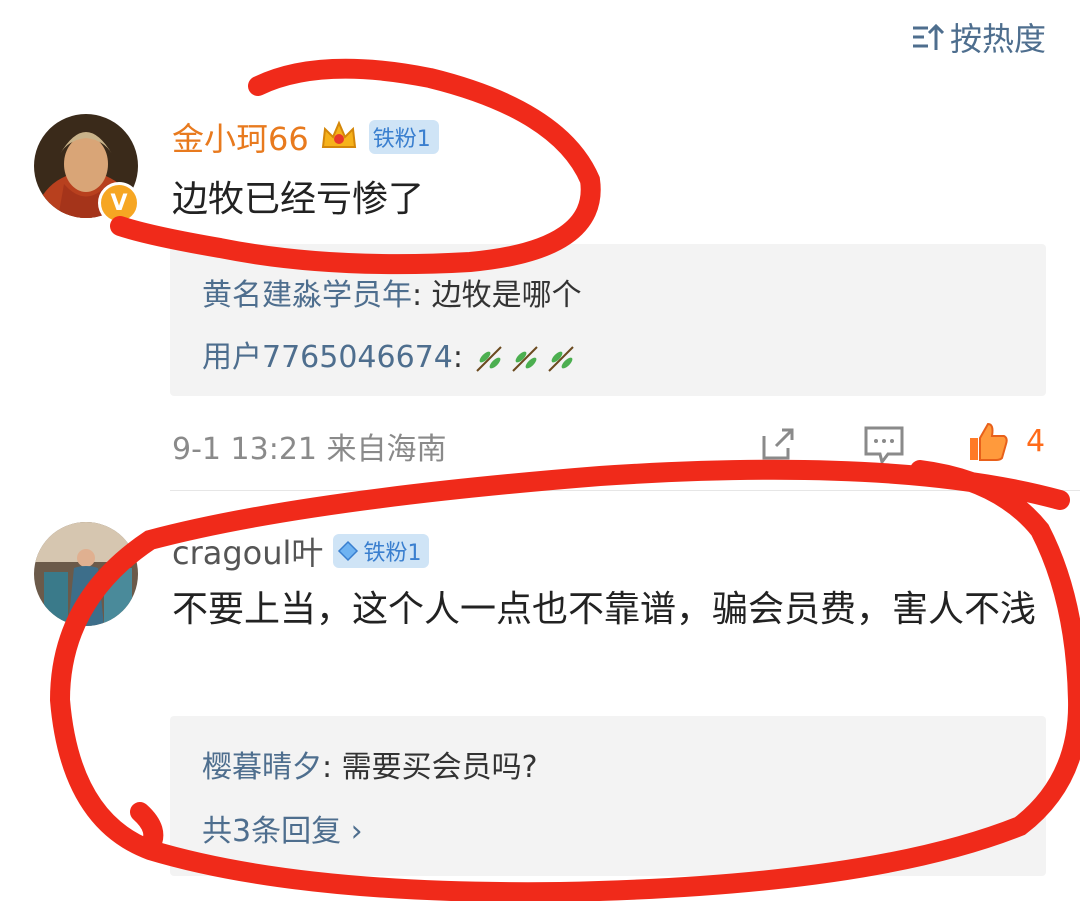 This screenshot has width=1080, height=901. I want to click on reply-item: 用户7765046674:, so click(391, 354).